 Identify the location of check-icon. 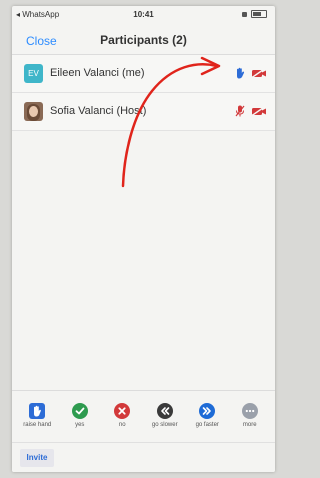
(79, 411).